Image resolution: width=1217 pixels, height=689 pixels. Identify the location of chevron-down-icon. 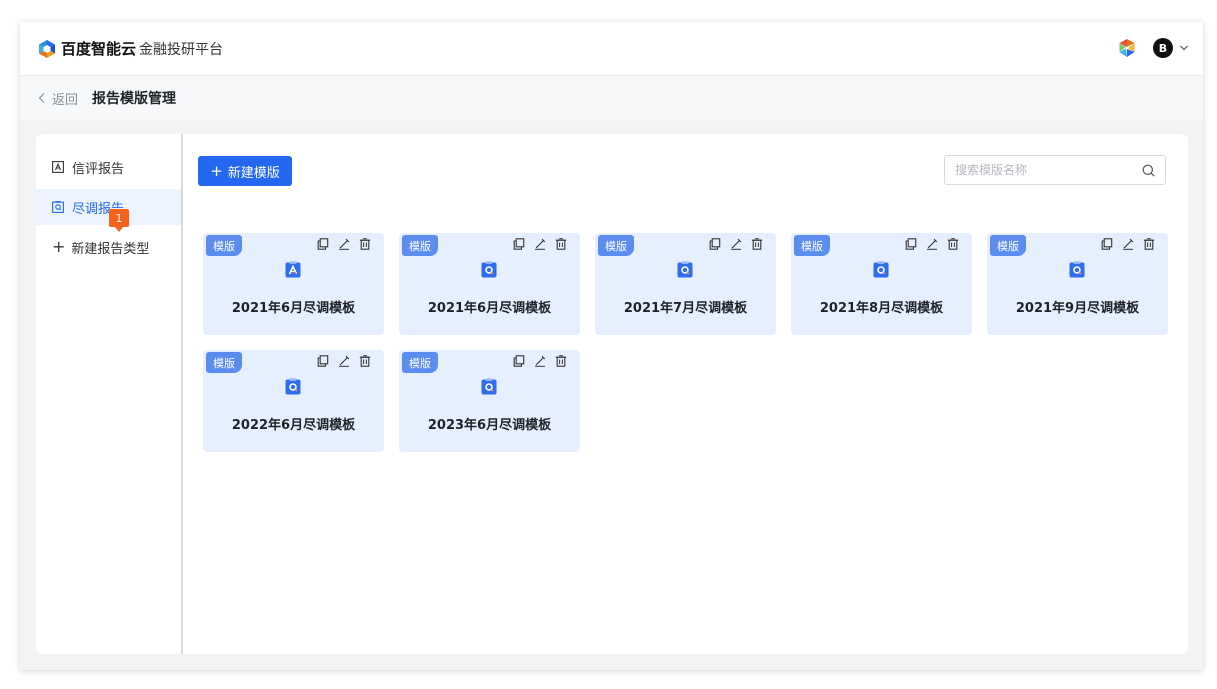
(1184, 48).